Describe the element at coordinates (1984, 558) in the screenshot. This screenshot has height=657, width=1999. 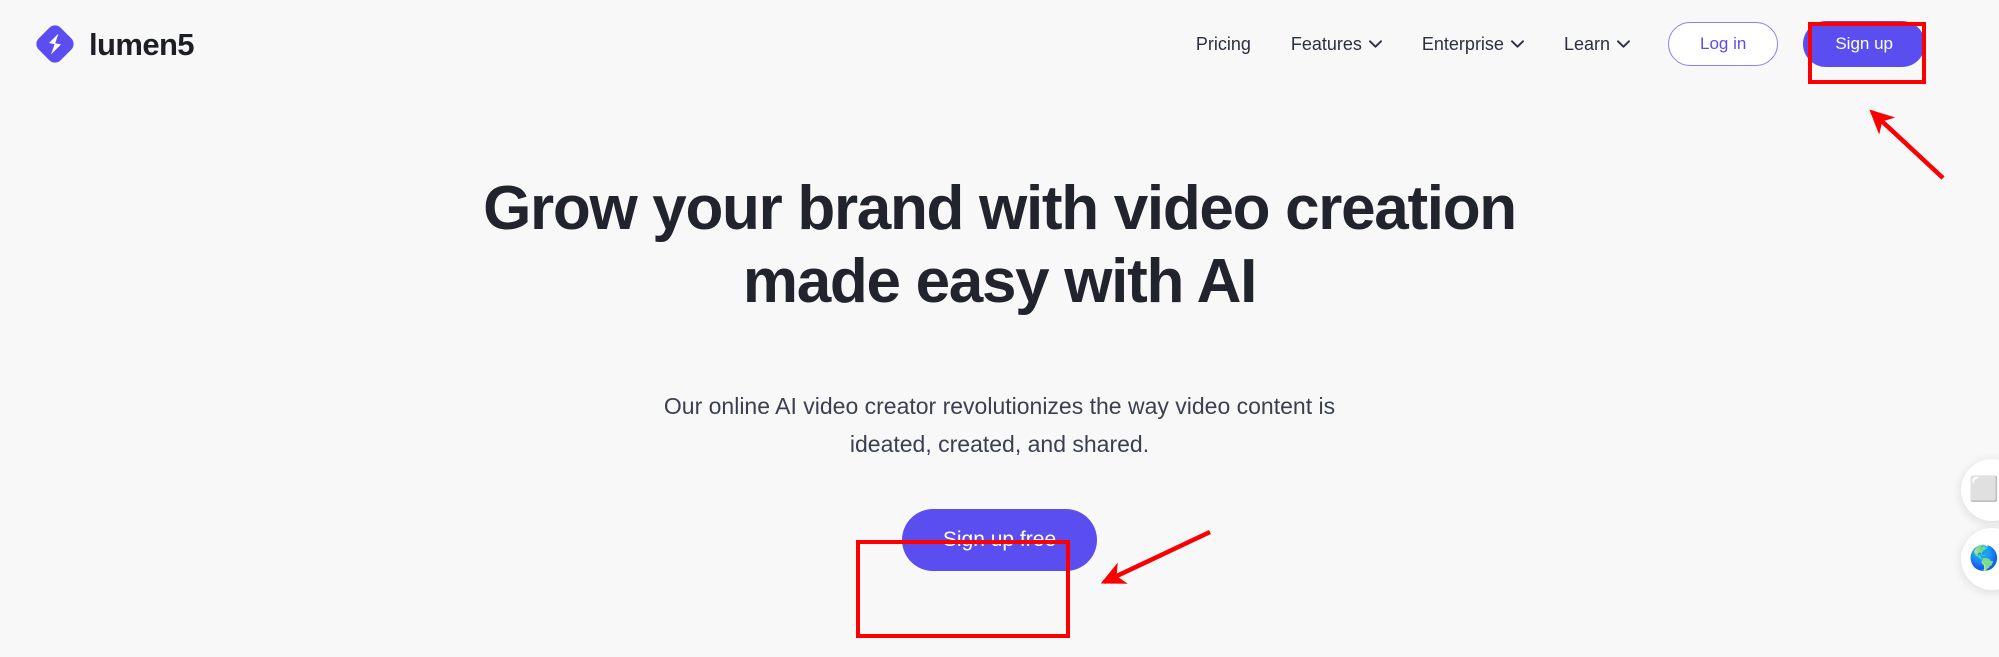
I see `globe-icon: 🌎` at that location.